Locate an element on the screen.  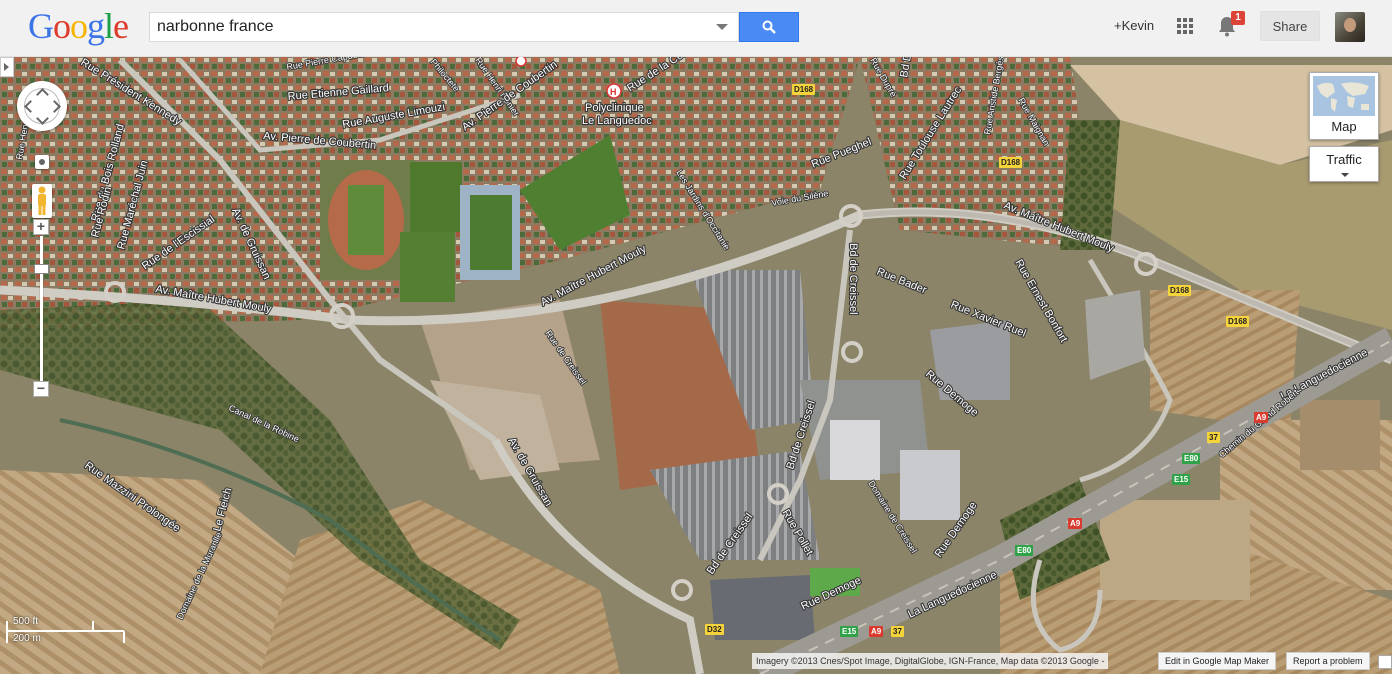
map-type-label: Map is located at coordinates (1344, 126).